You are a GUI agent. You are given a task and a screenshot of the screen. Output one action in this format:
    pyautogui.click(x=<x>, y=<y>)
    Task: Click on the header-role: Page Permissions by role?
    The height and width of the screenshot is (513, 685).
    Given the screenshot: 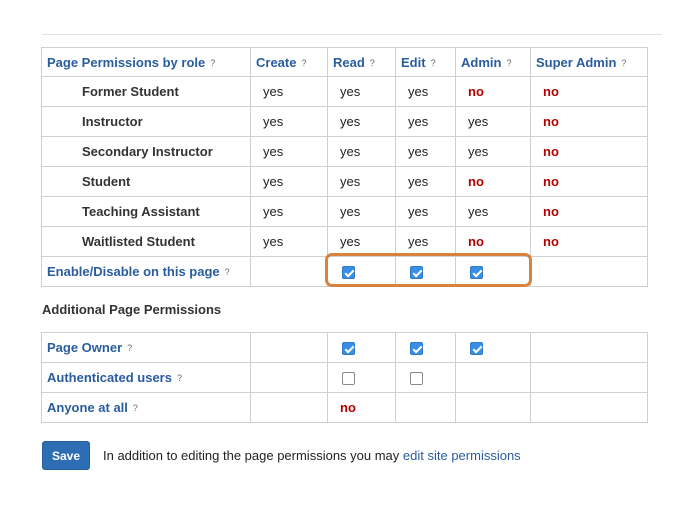 What is the action you would take?
    pyautogui.click(x=146, y=62)
    